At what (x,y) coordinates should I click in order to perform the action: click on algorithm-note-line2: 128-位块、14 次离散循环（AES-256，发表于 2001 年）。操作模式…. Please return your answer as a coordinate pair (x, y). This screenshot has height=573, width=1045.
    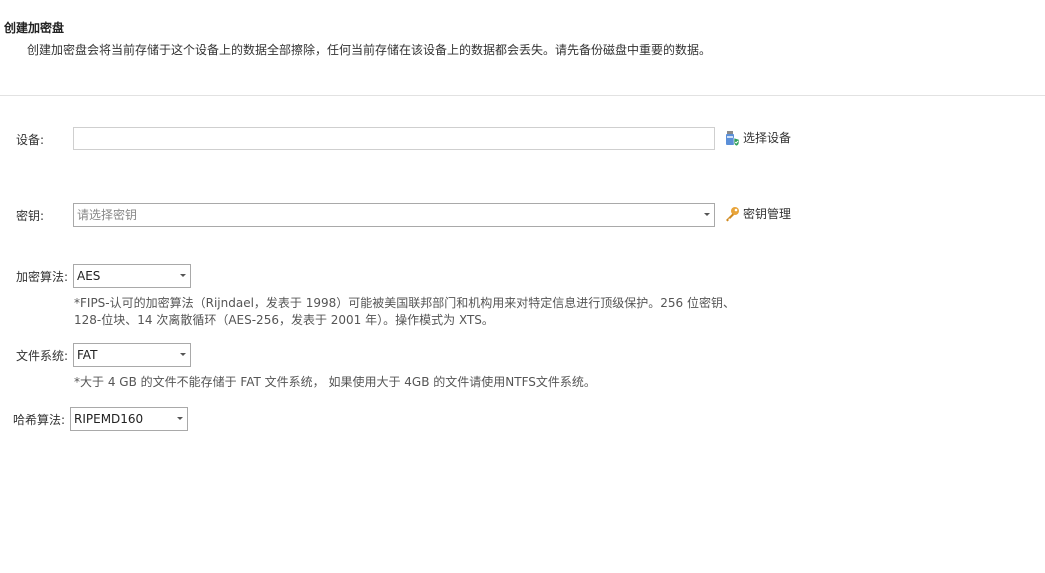
    Looking at the image, I should click on (284, 320).